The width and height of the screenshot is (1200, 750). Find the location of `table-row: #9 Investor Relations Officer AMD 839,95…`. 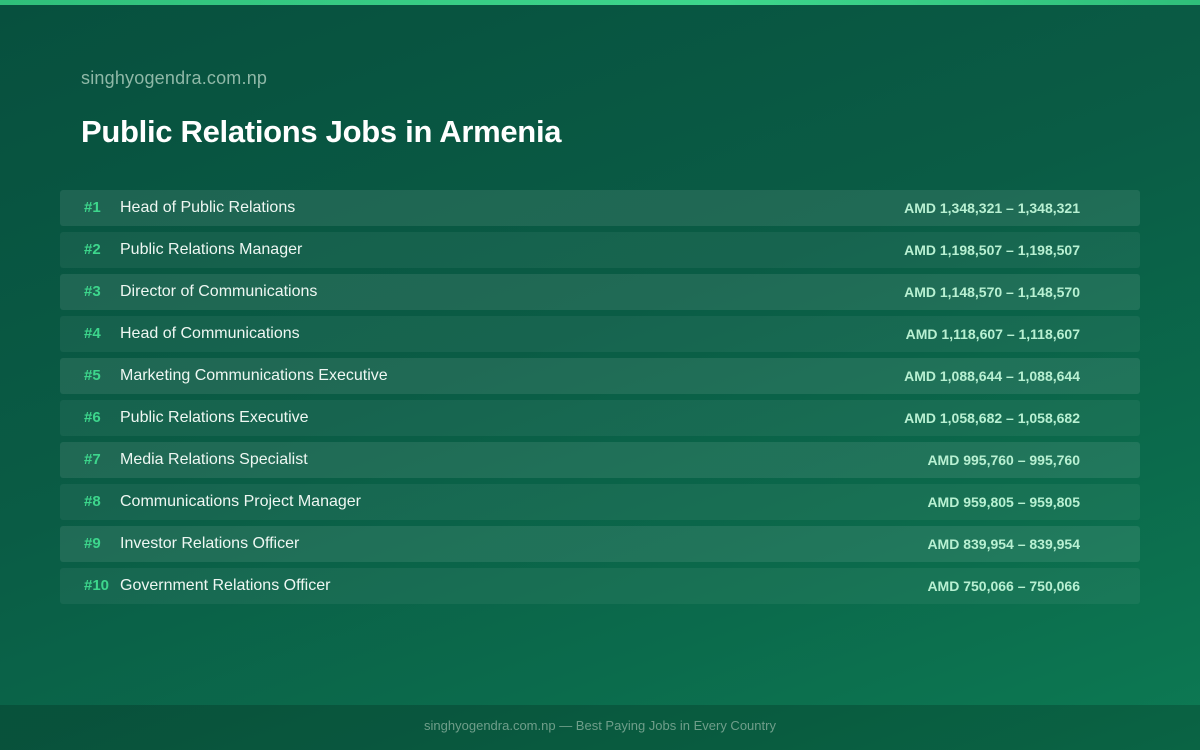

table-row: #9 Investor Relations Officer AMD 839,95… is located at coordinates (600, 544).